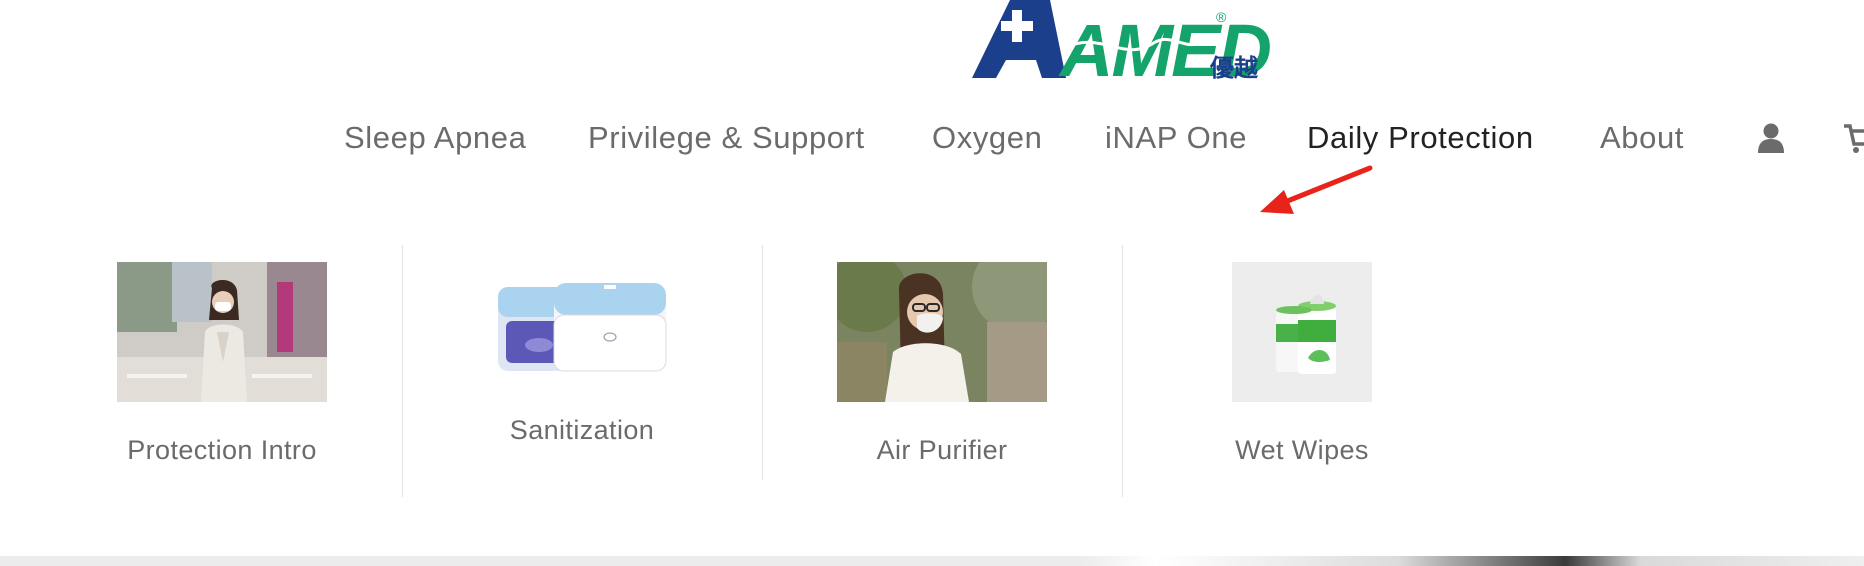 The height and width of the screenshot is (566, 1864). Describe the element at coordinates (582, 430) in the screenshot. I see `menu-card-label: Sanitization` at that location.